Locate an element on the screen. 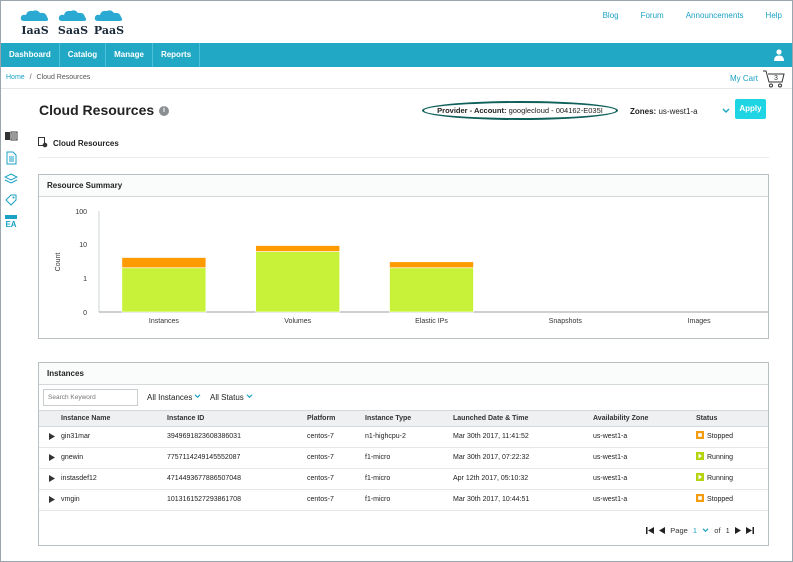 This screenshot has width=793, height=562. column-header: Instance Type is located at coordinates (388, 418).